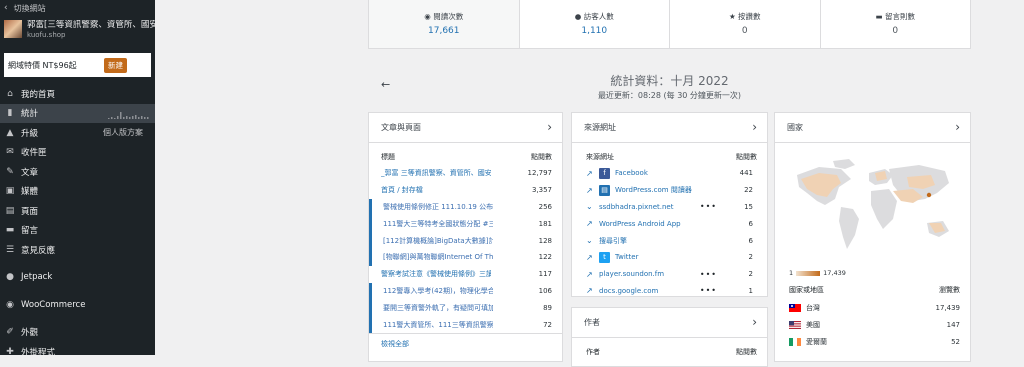  Describe the element at coordinates (746, 157) in the screenshot. I see `column-views: 點閱數` at that location.